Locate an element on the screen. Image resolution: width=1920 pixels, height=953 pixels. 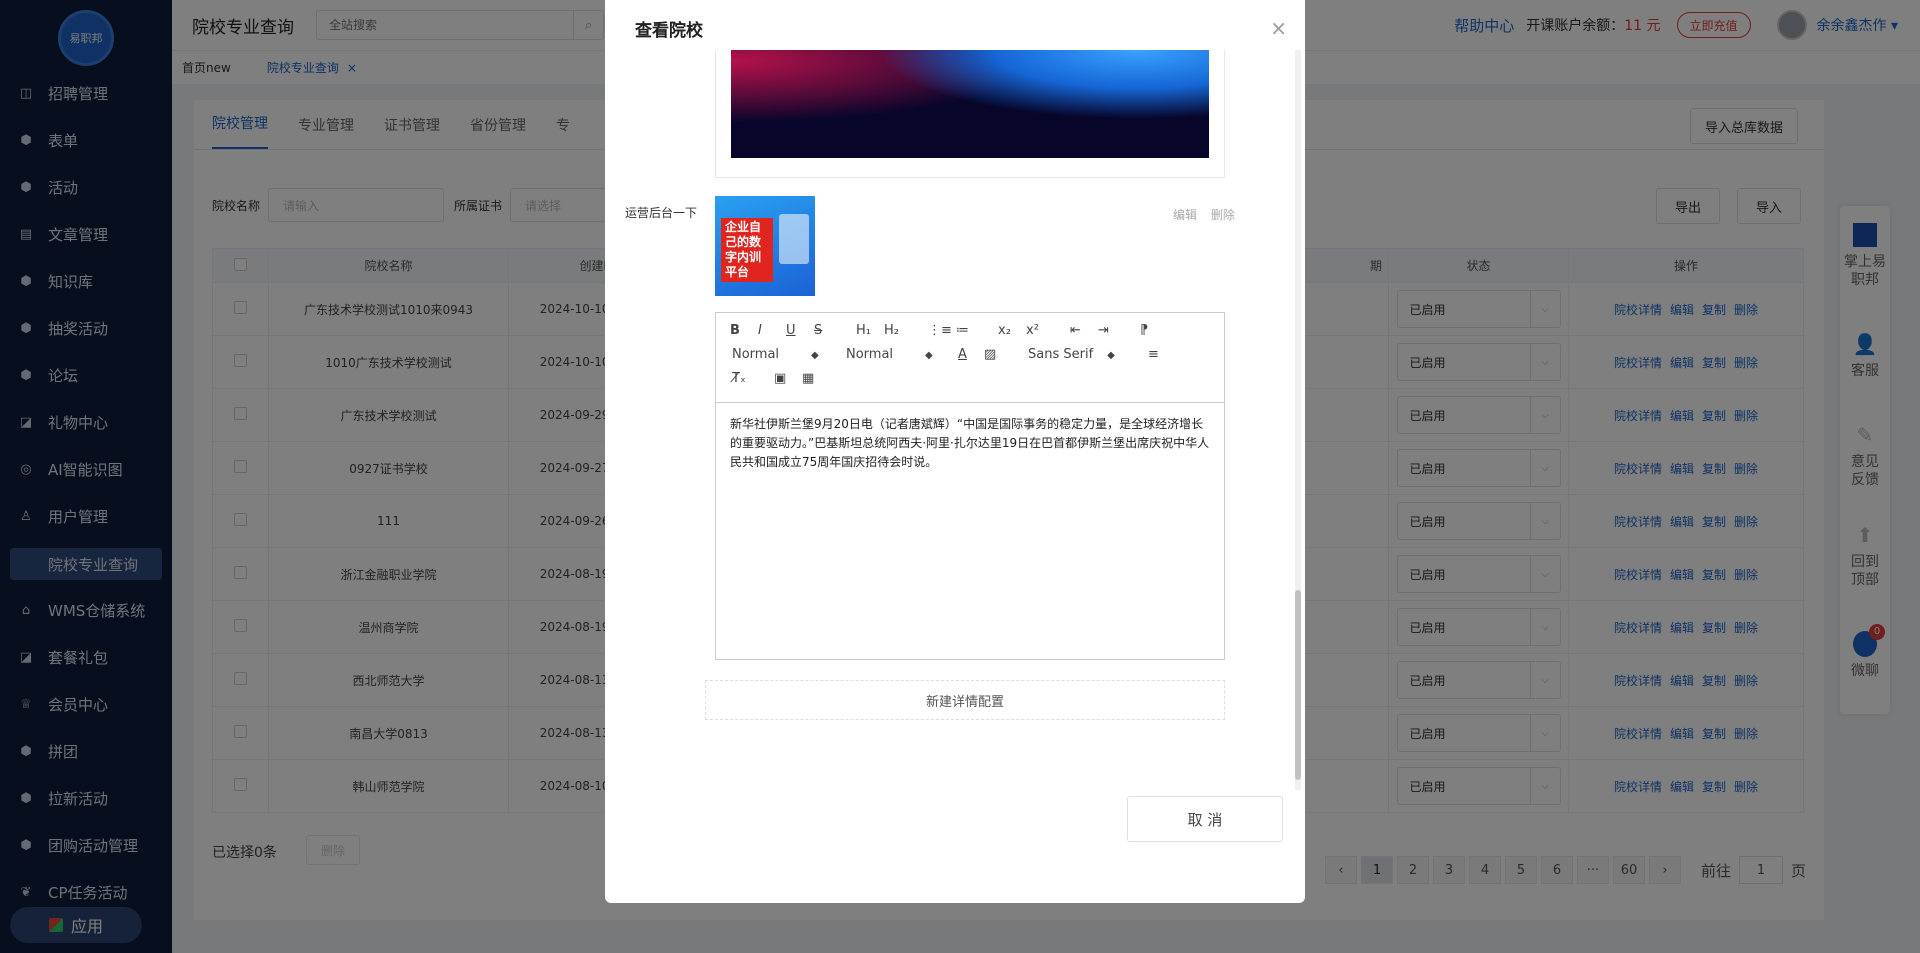
align-button: ≡ is located at coordinates (1153, 354).